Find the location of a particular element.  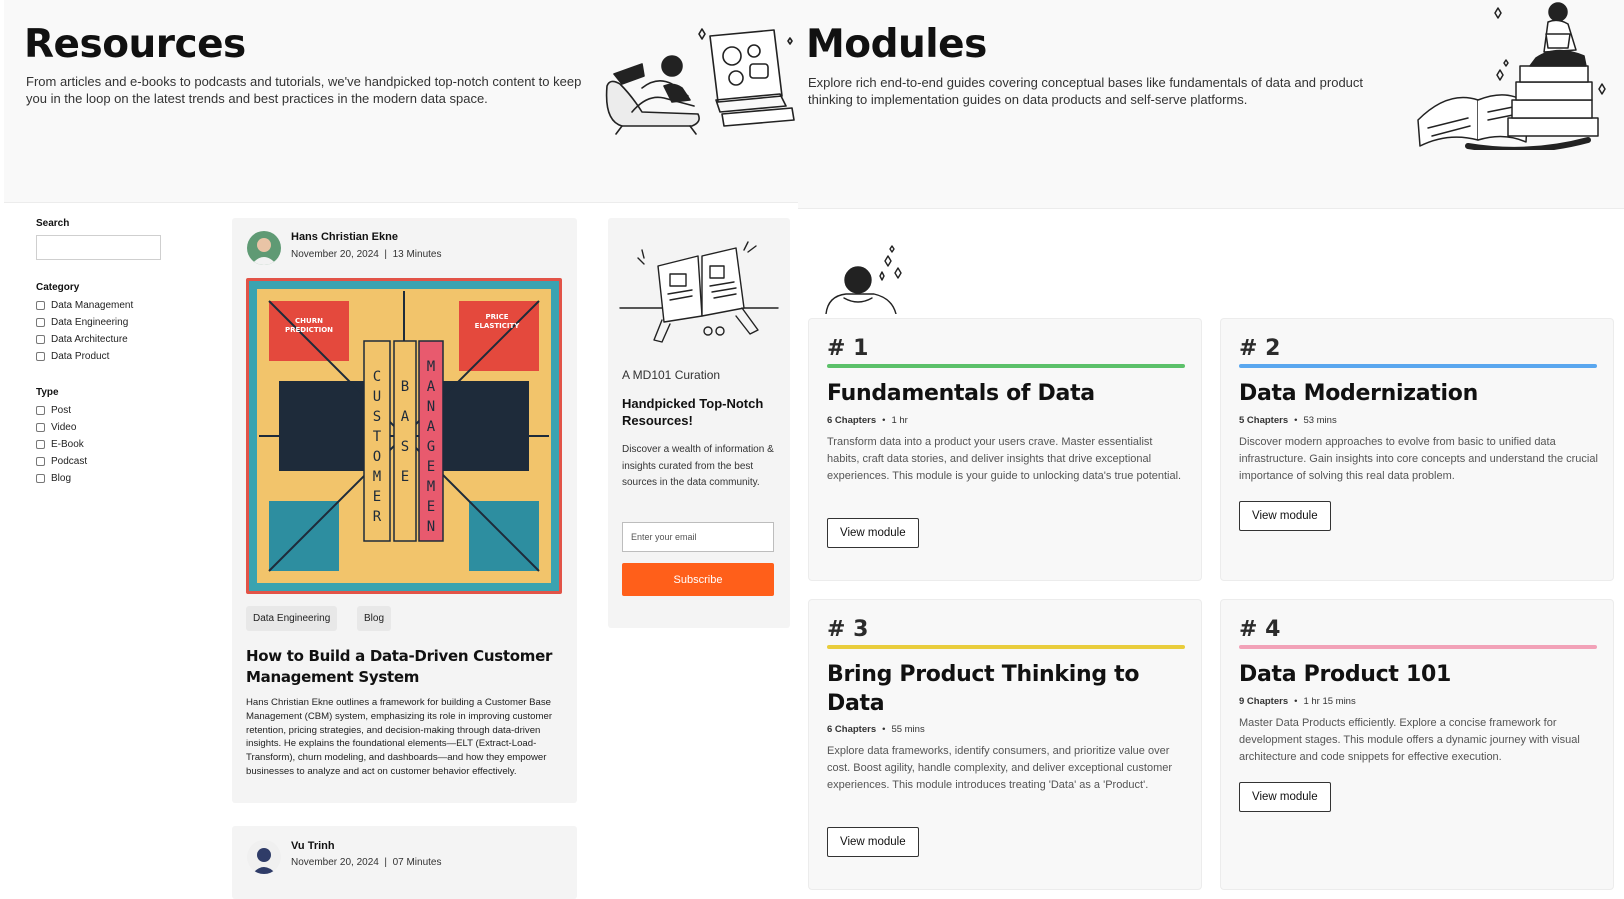

category-option: Data Engineering is located at coordinates (116, 322).